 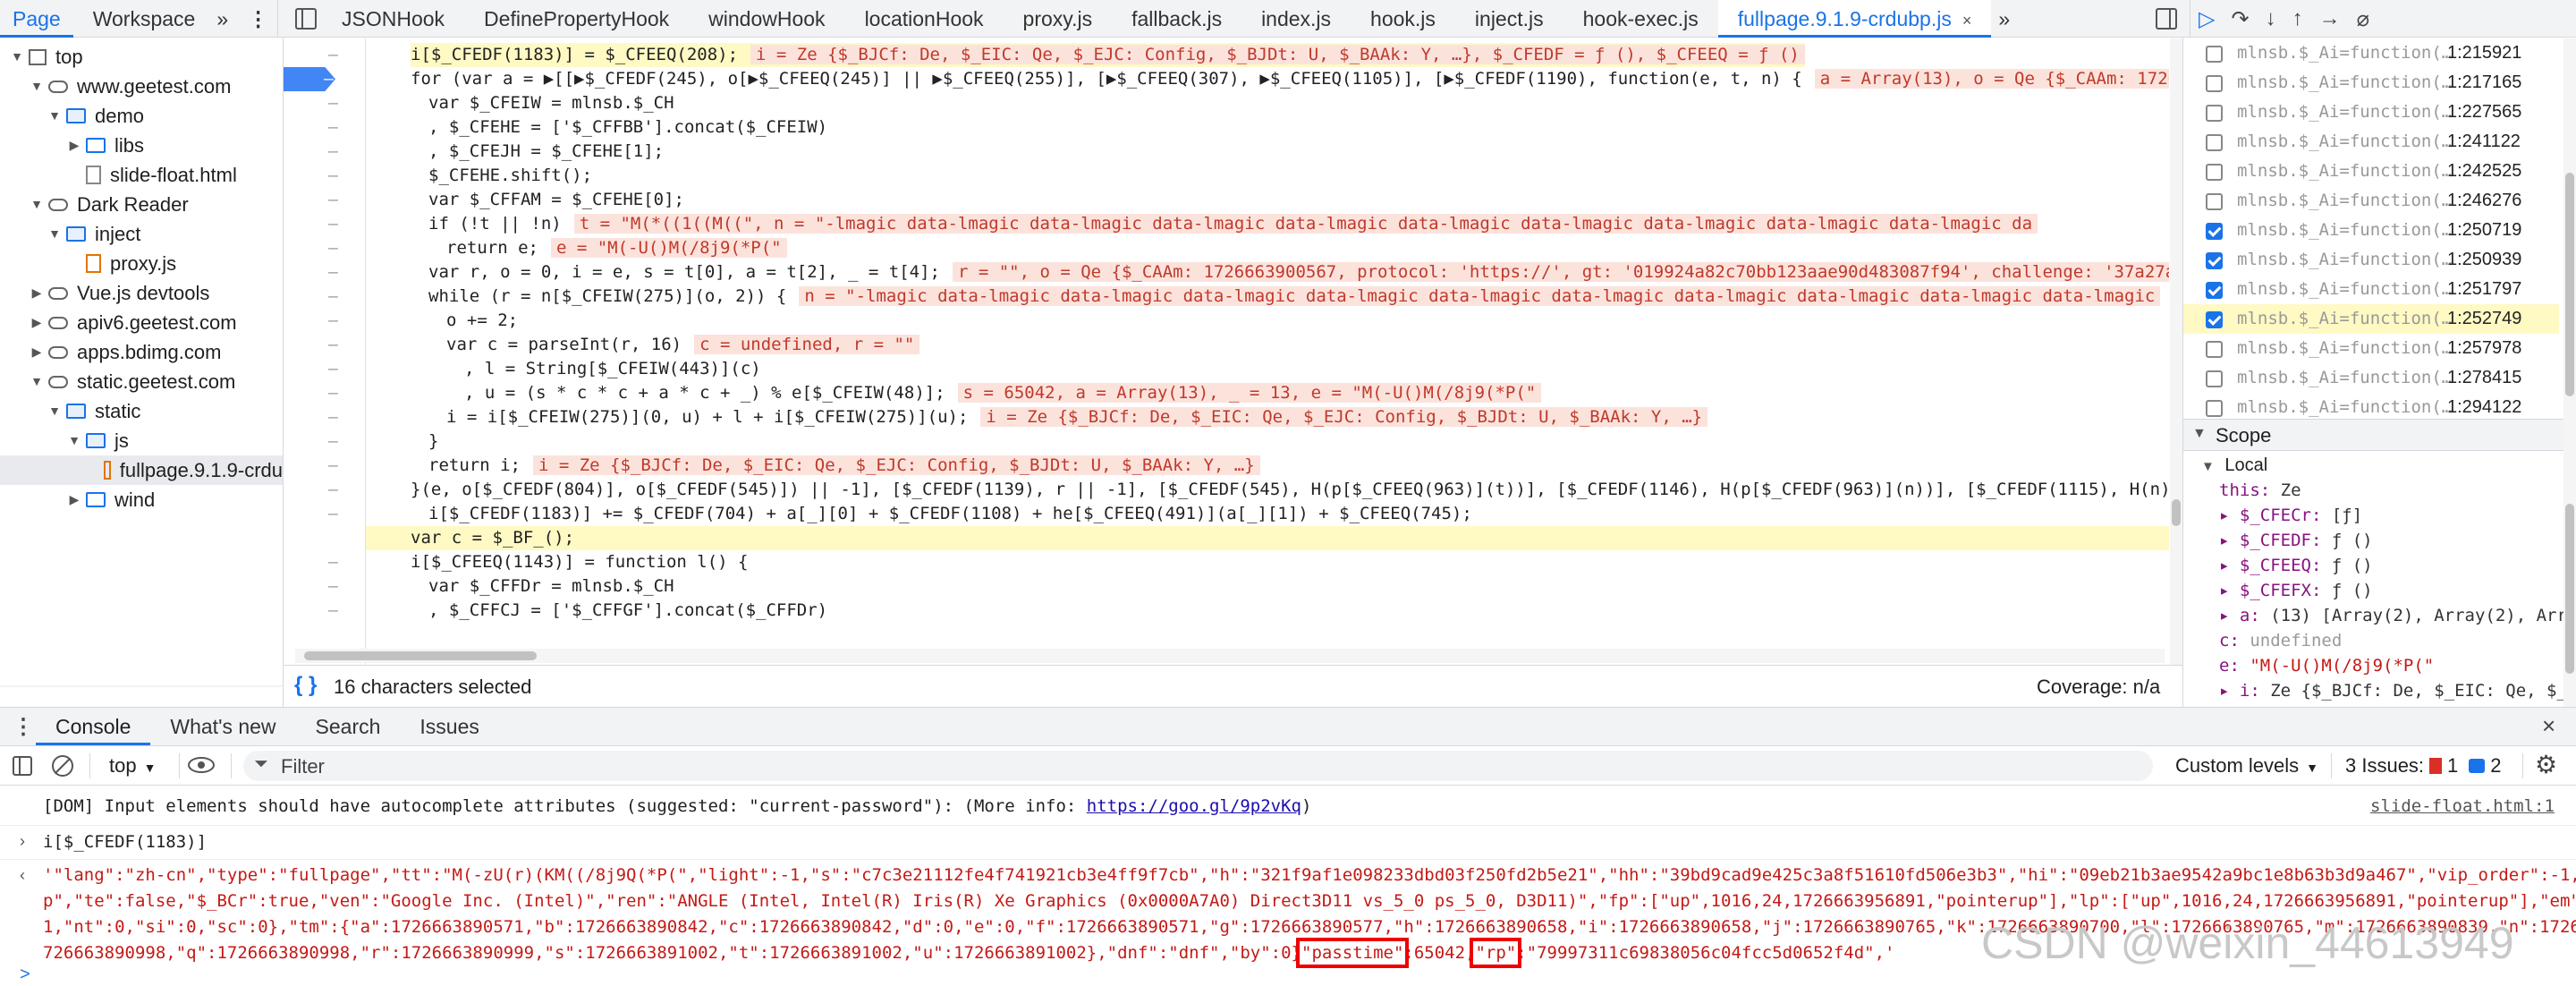 What do you see at coordinates (2371, 142) in the screenshot?
I see `call-frame: mlnsb.$_Ai=function(… 1:241122` at bounding box center [2371, 142].